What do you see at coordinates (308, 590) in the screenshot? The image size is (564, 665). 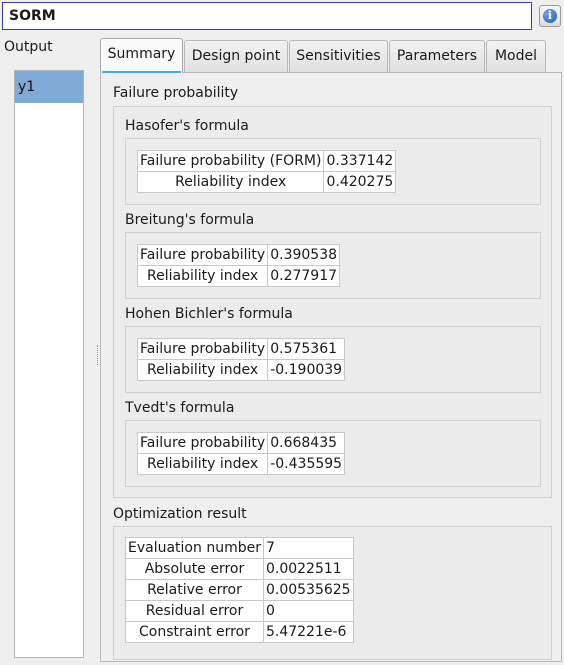 I see `table-value: 0.00535625` at bounding box center [308, 590].